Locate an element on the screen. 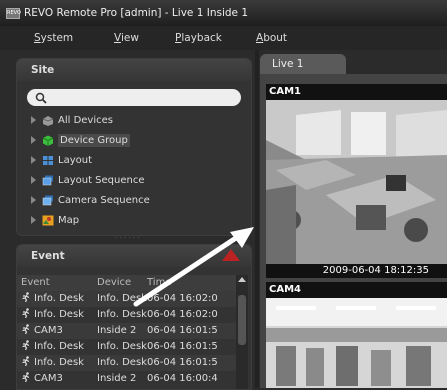 This screenshot has width=447, height=390. menu-view-label: View is located at coordinates (126, 38).